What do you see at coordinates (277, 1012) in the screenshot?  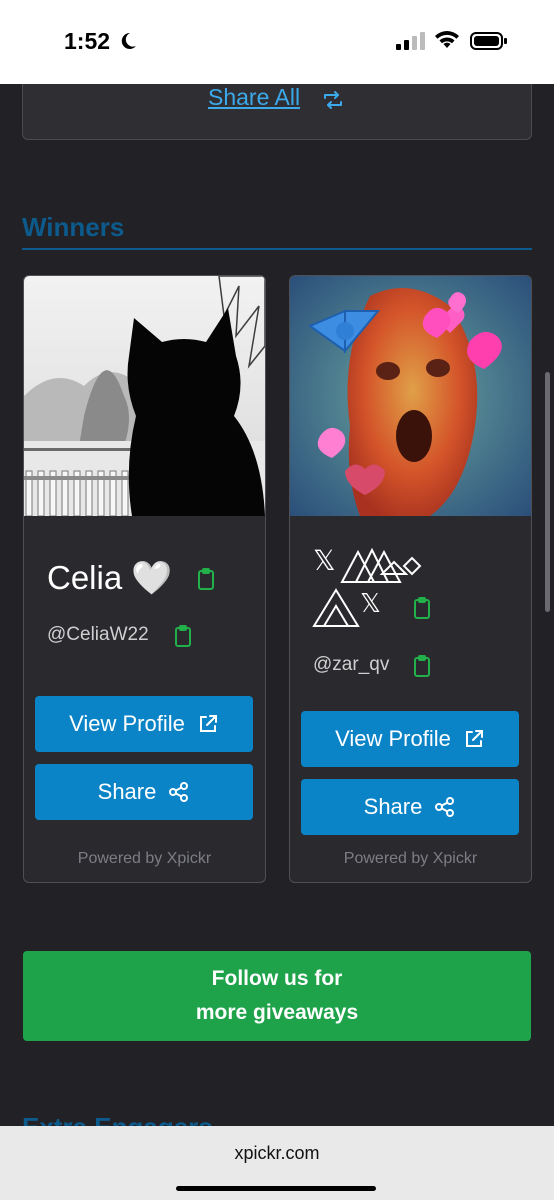 I see `follow-line-2: more giveaways` at bounding box center [277, 1012].